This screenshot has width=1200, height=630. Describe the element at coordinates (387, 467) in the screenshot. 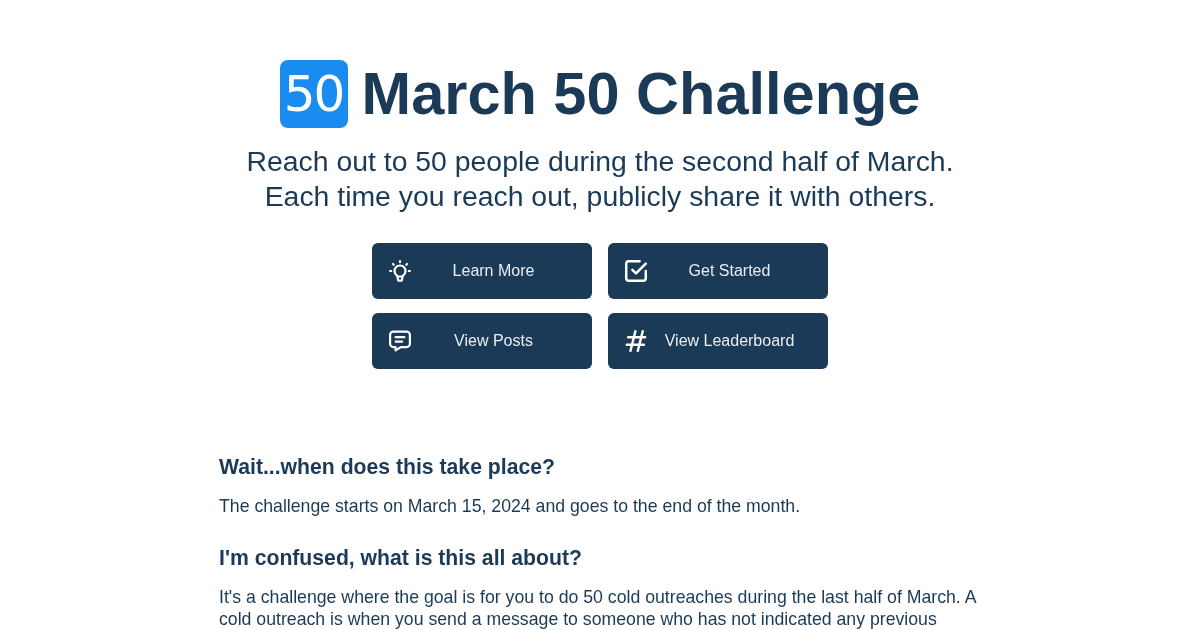

I see `faq-question: Wait...when does this take place?` at that location.